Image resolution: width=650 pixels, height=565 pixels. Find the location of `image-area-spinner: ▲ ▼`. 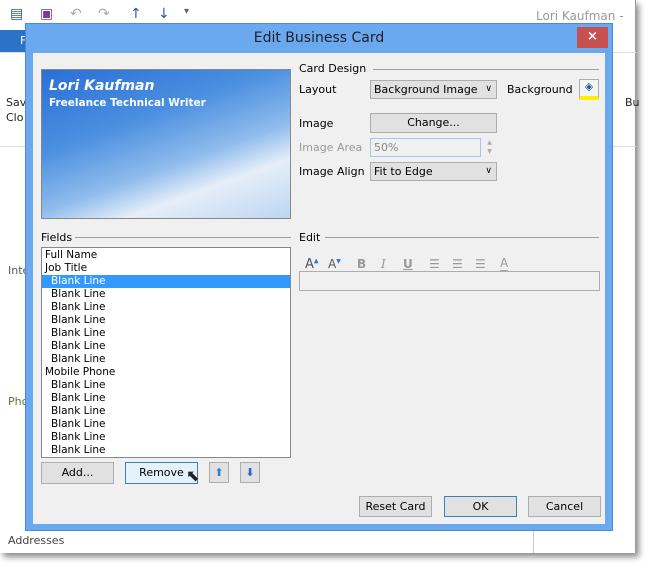

image-area-spinner: ▲ ▼ is located at coordinates (489, 147).